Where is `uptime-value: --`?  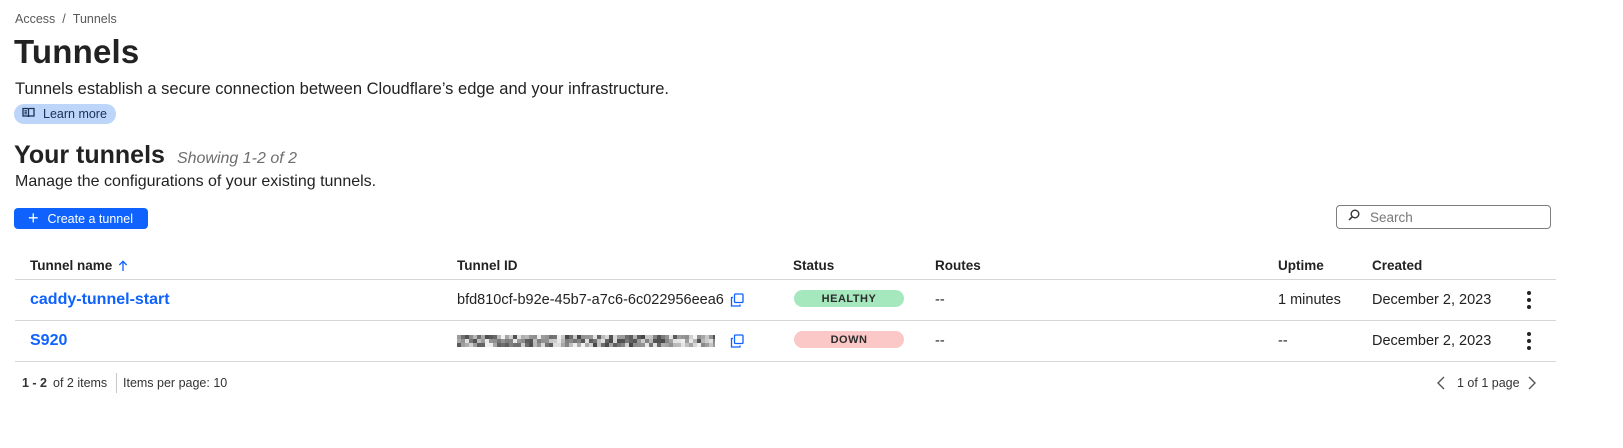
uptime-value: -- is located at coordinates (1283, 341).